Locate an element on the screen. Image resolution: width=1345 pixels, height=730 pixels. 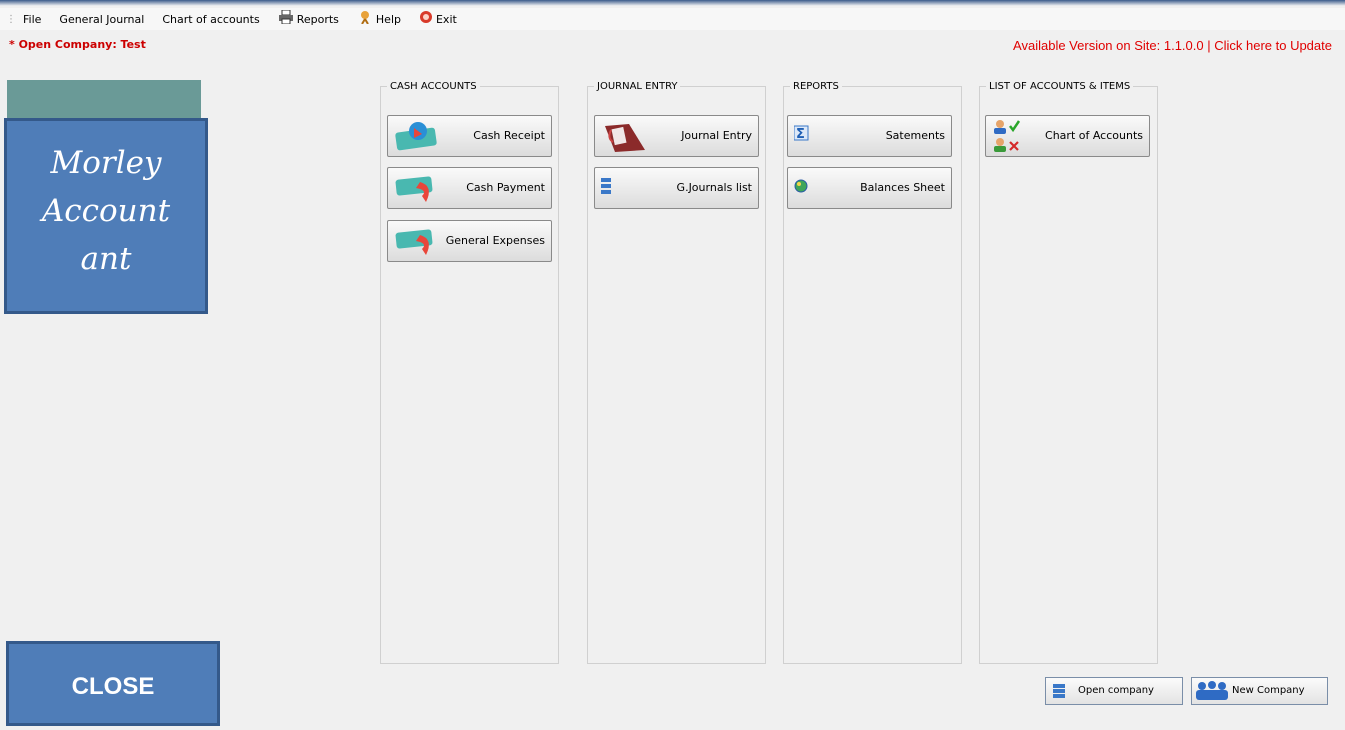
status-strip is located at coordinates (782, 721).